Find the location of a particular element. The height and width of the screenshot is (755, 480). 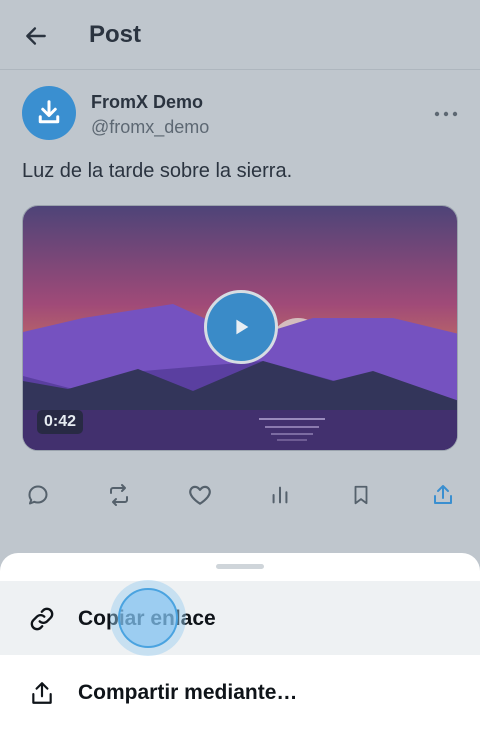

more-options-button is located at coordinates (446, 114).